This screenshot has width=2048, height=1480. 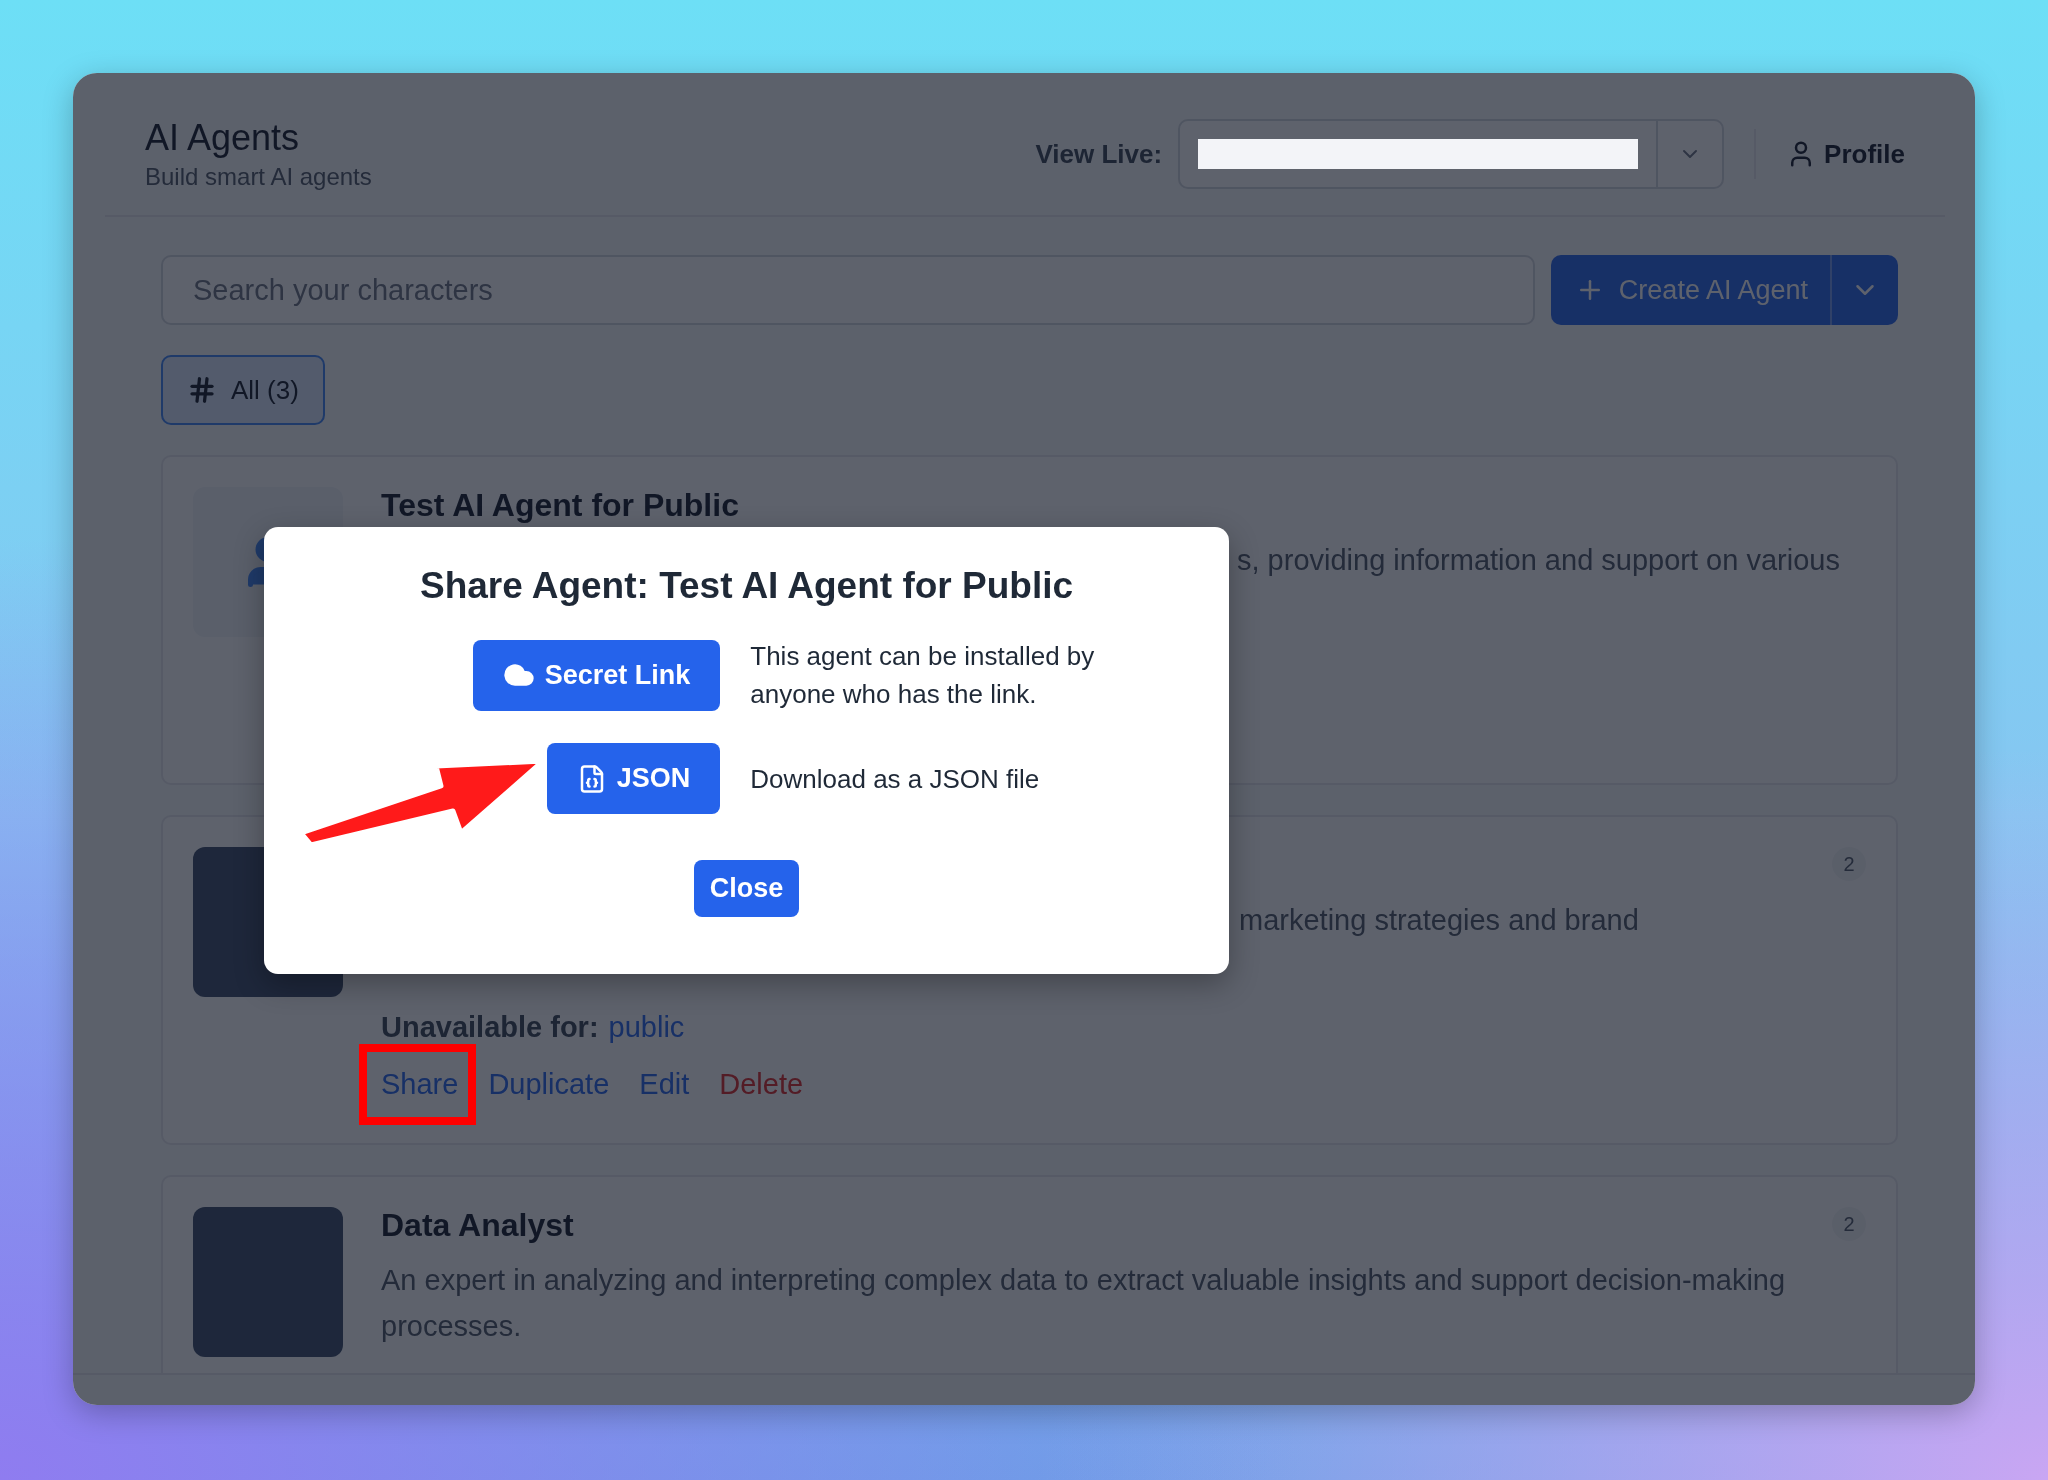 I want to click on agent-description: s, providing information and support on various, so click(x=1538, y=560).